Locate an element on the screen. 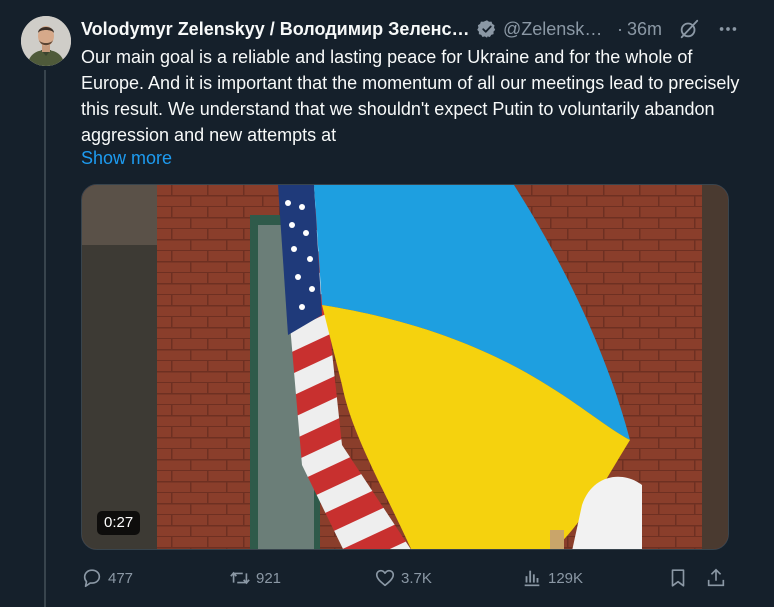 Image resolution: width=774 pixels, height=607 pixels. share-button is located at coordinates (716, 578).